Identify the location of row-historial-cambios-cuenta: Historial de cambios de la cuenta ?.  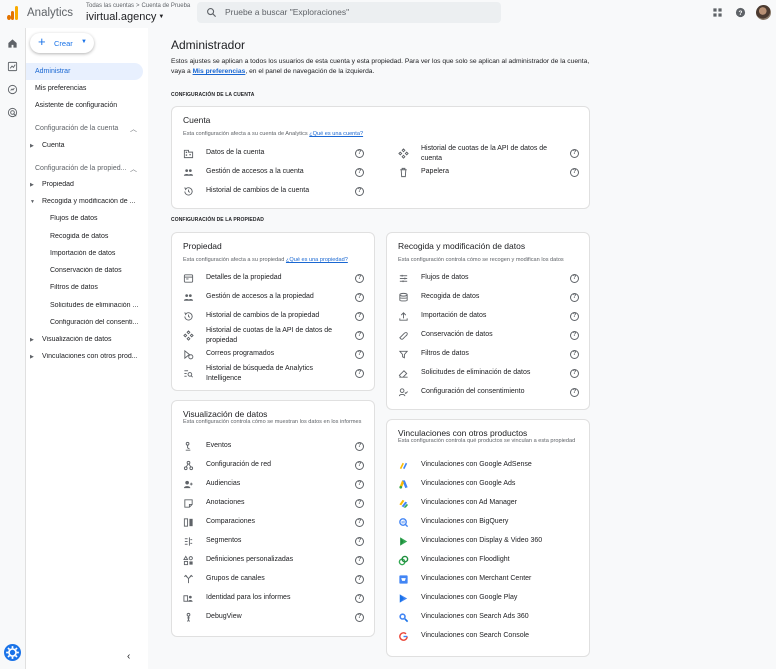
(273, 192).